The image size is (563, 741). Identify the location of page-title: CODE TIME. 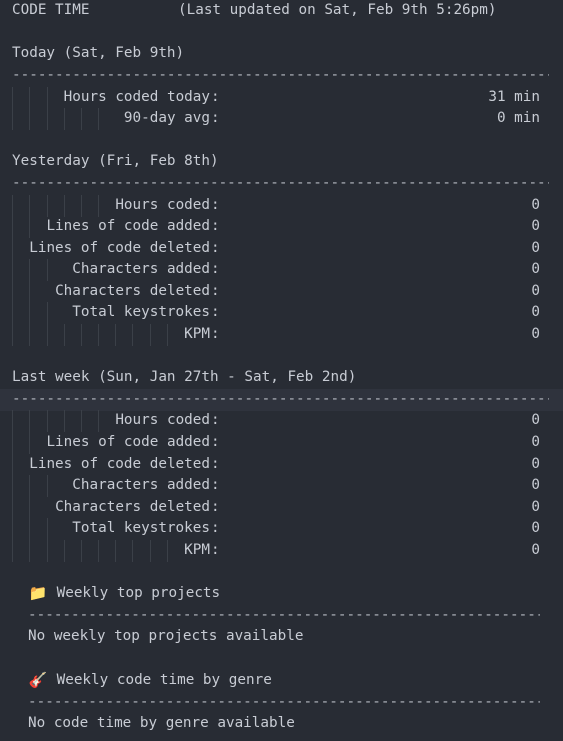
(51, 10).